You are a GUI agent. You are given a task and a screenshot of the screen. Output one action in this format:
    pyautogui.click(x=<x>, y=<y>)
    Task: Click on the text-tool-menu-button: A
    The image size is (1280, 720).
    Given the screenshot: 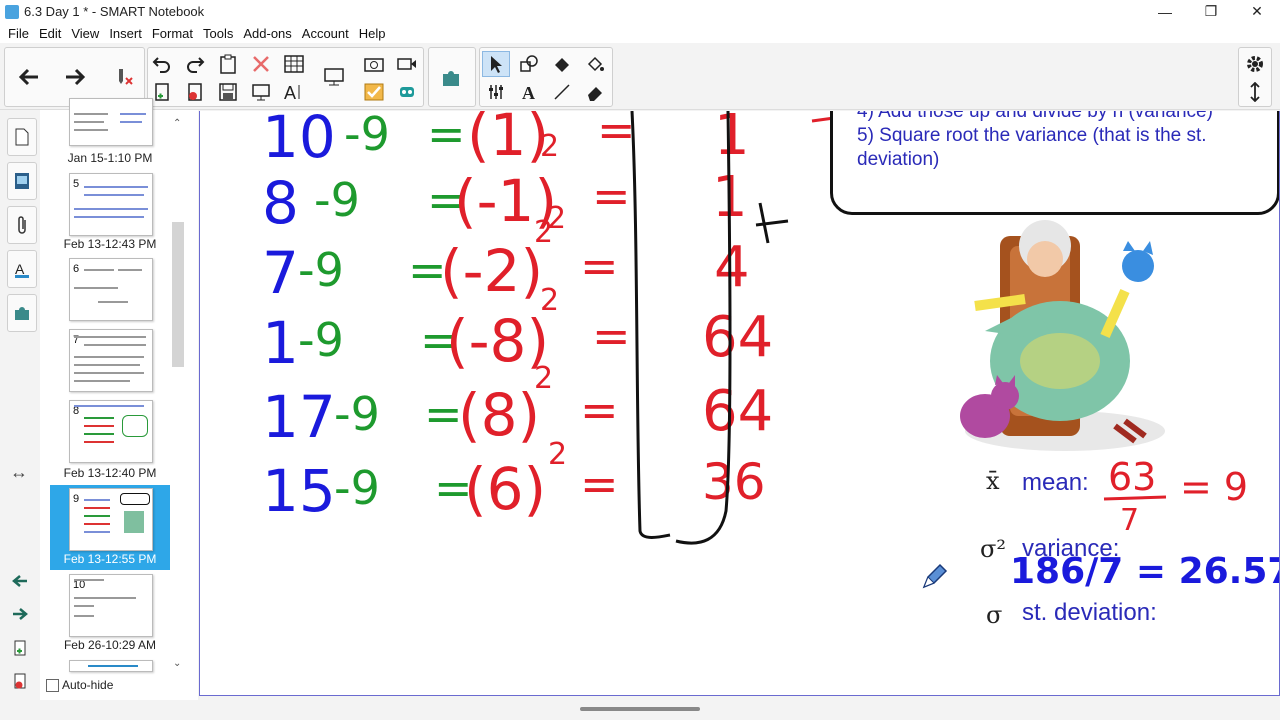 What is the action you would take?
    pyautogui.click(x=294, y=92)
    